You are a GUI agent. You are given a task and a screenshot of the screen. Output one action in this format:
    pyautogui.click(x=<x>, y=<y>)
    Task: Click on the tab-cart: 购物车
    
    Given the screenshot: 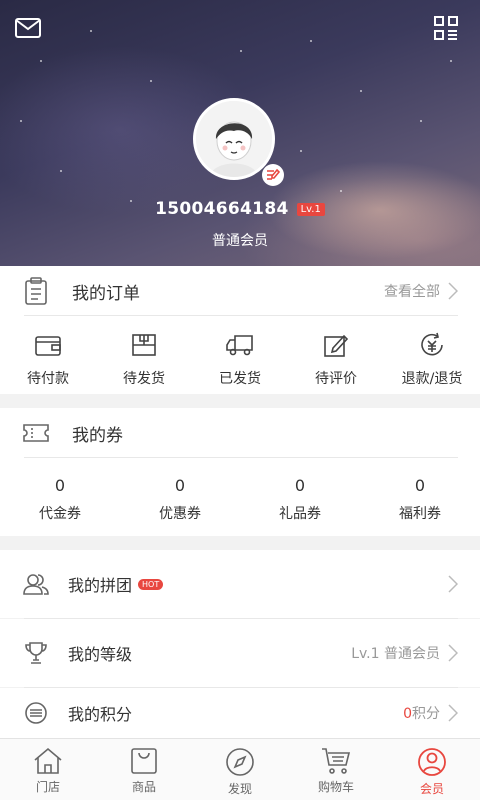 What is the action you would take?
    pyautogui.click(x=336, y=769)
    